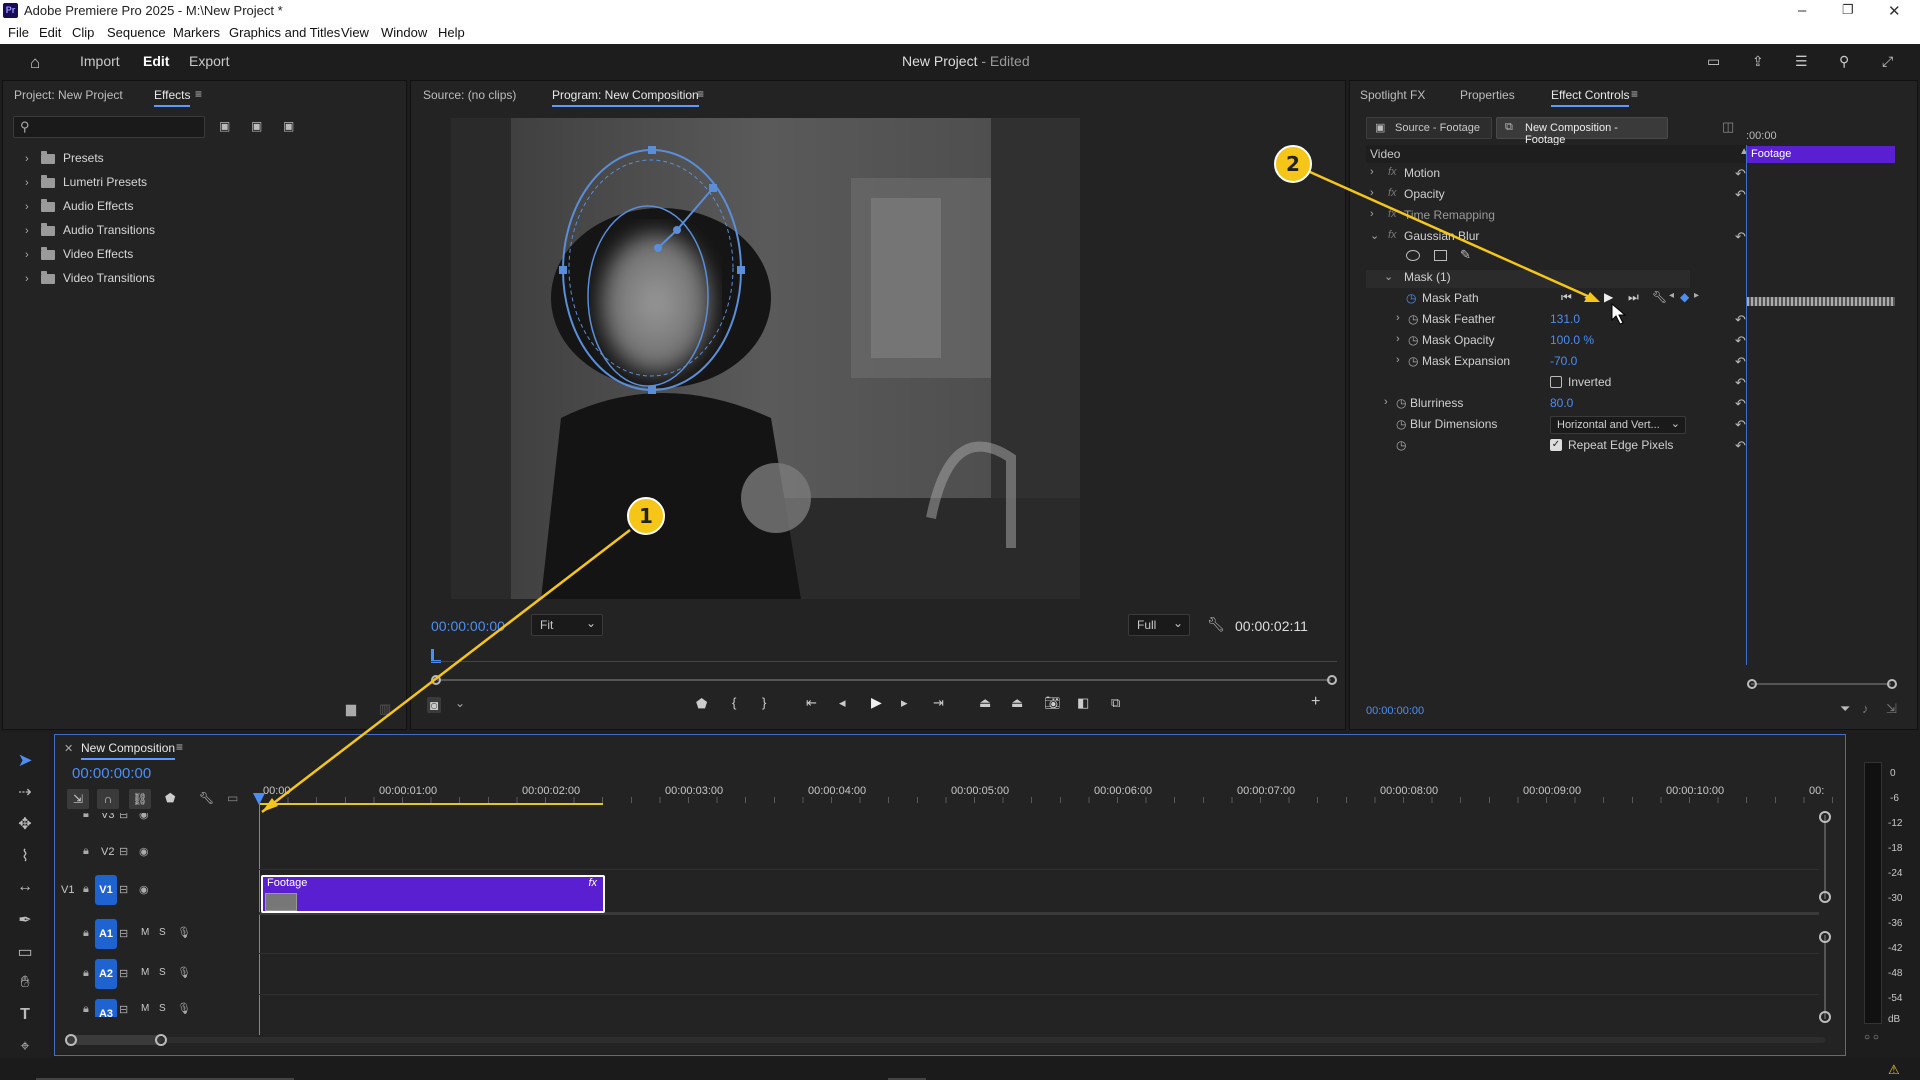 This screenshot has height=1080, width=1920. I want to click on mask-1-row: ⌄ Mask (1), so click(1528, 279).